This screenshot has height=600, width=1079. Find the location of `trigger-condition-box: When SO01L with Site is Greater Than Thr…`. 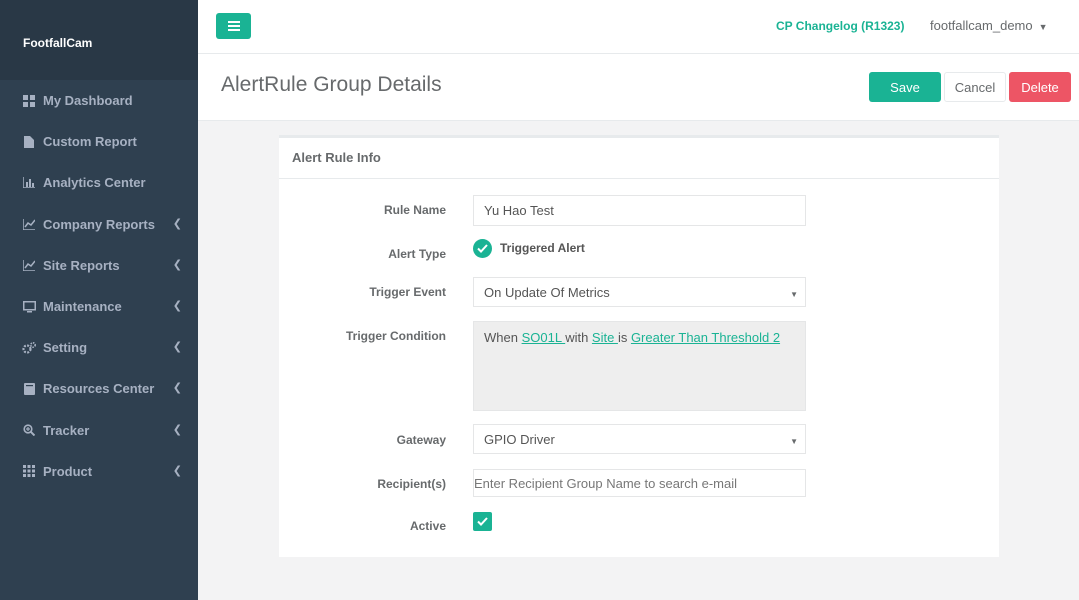

trigger-condition-box: When SO01L with Site is Greater Than Thr… is located at coordinates (639, 366).